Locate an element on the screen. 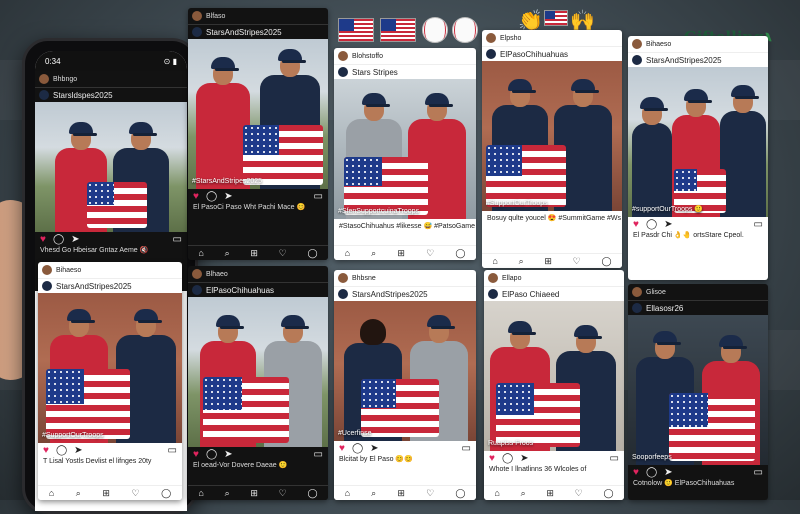 The height and width of the screenshot is (514, 800). post-hashtag: #Ucerfinse is located at coordinates (354, 433).